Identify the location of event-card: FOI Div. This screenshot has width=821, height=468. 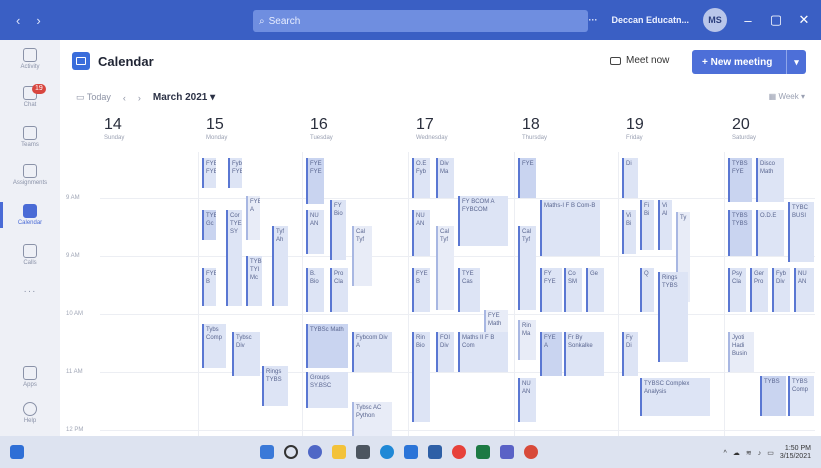
(445, 352).